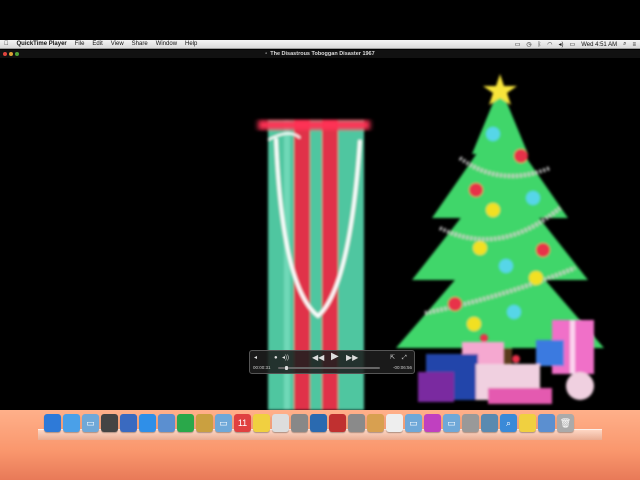 The image size is (640, 480). I want to click on rewind-button: ◀◀, so click(318, 358).